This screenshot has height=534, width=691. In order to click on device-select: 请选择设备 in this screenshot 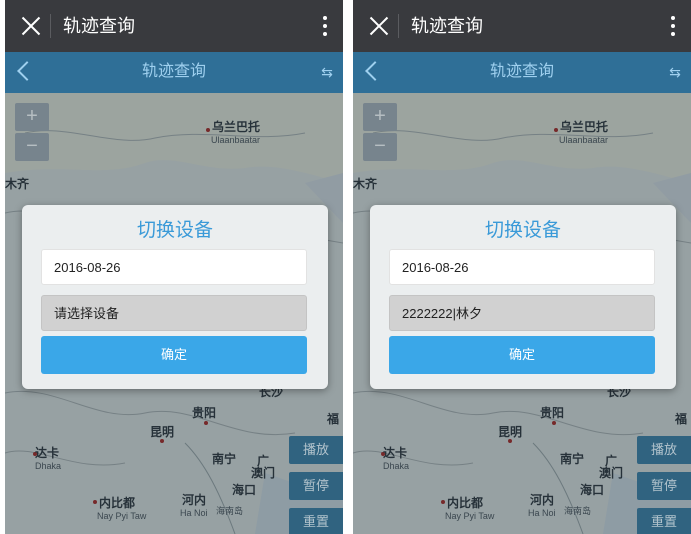, I will do `click(174, 313)`.